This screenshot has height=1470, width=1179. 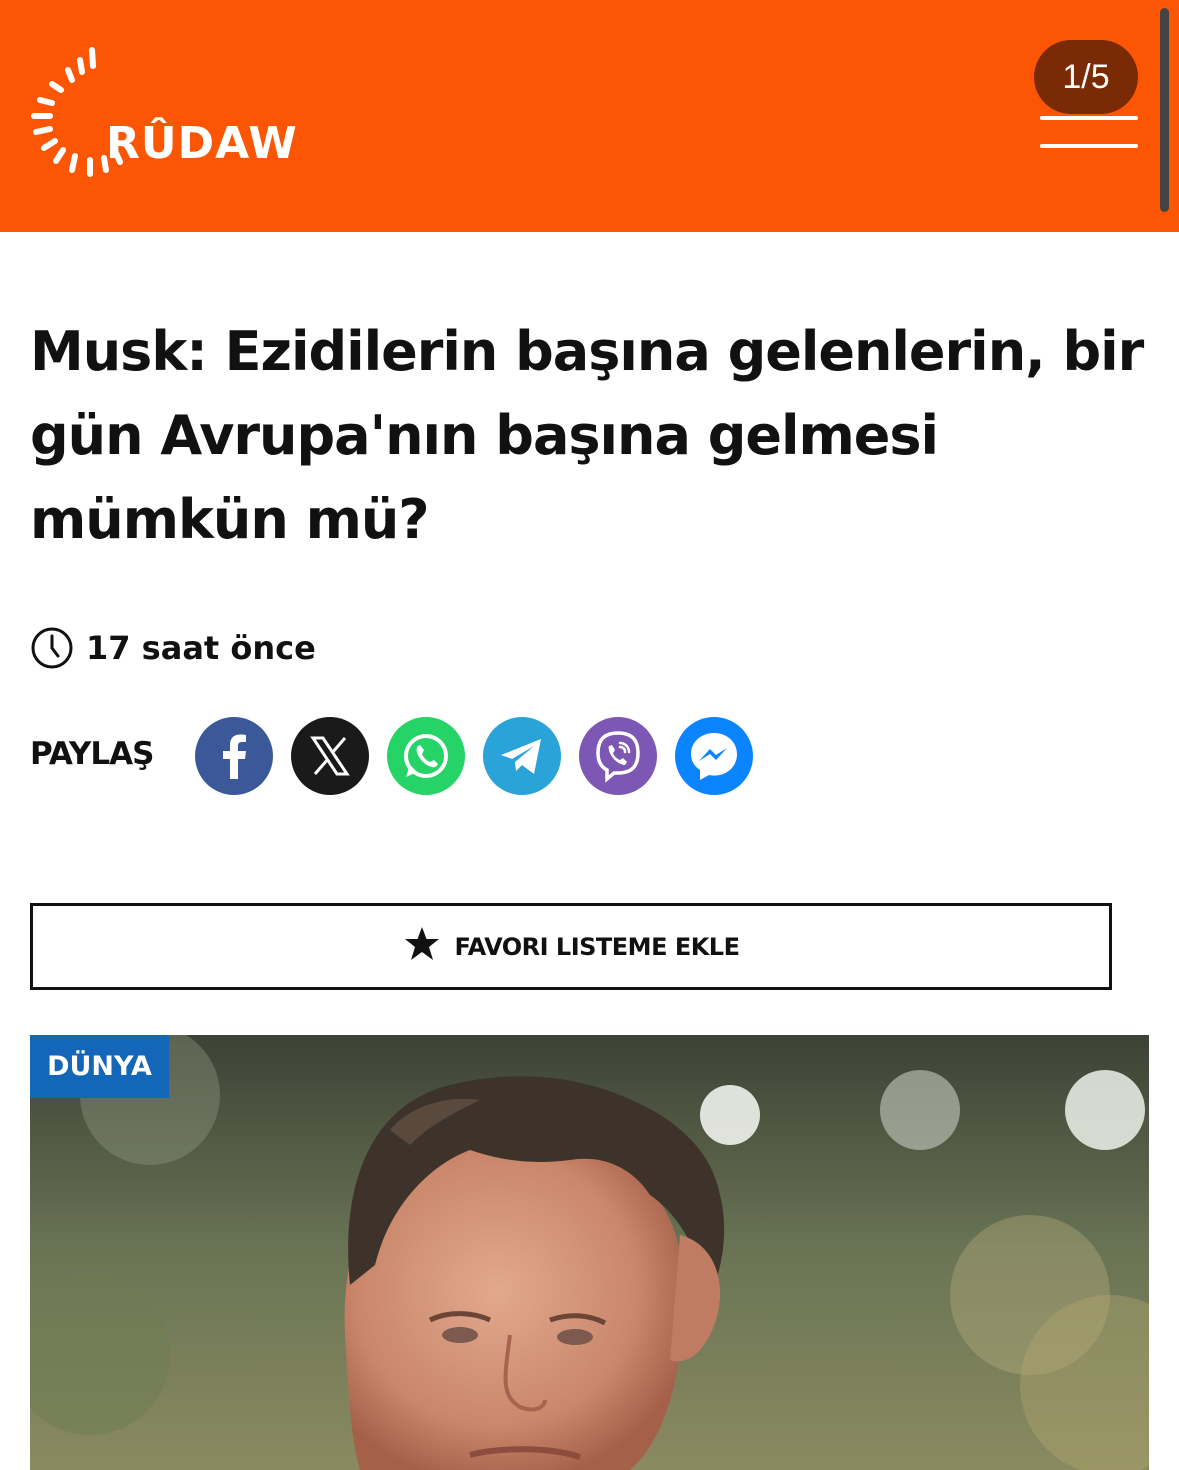 I want to click on share-telegram-button, so click(x=522, y=756).